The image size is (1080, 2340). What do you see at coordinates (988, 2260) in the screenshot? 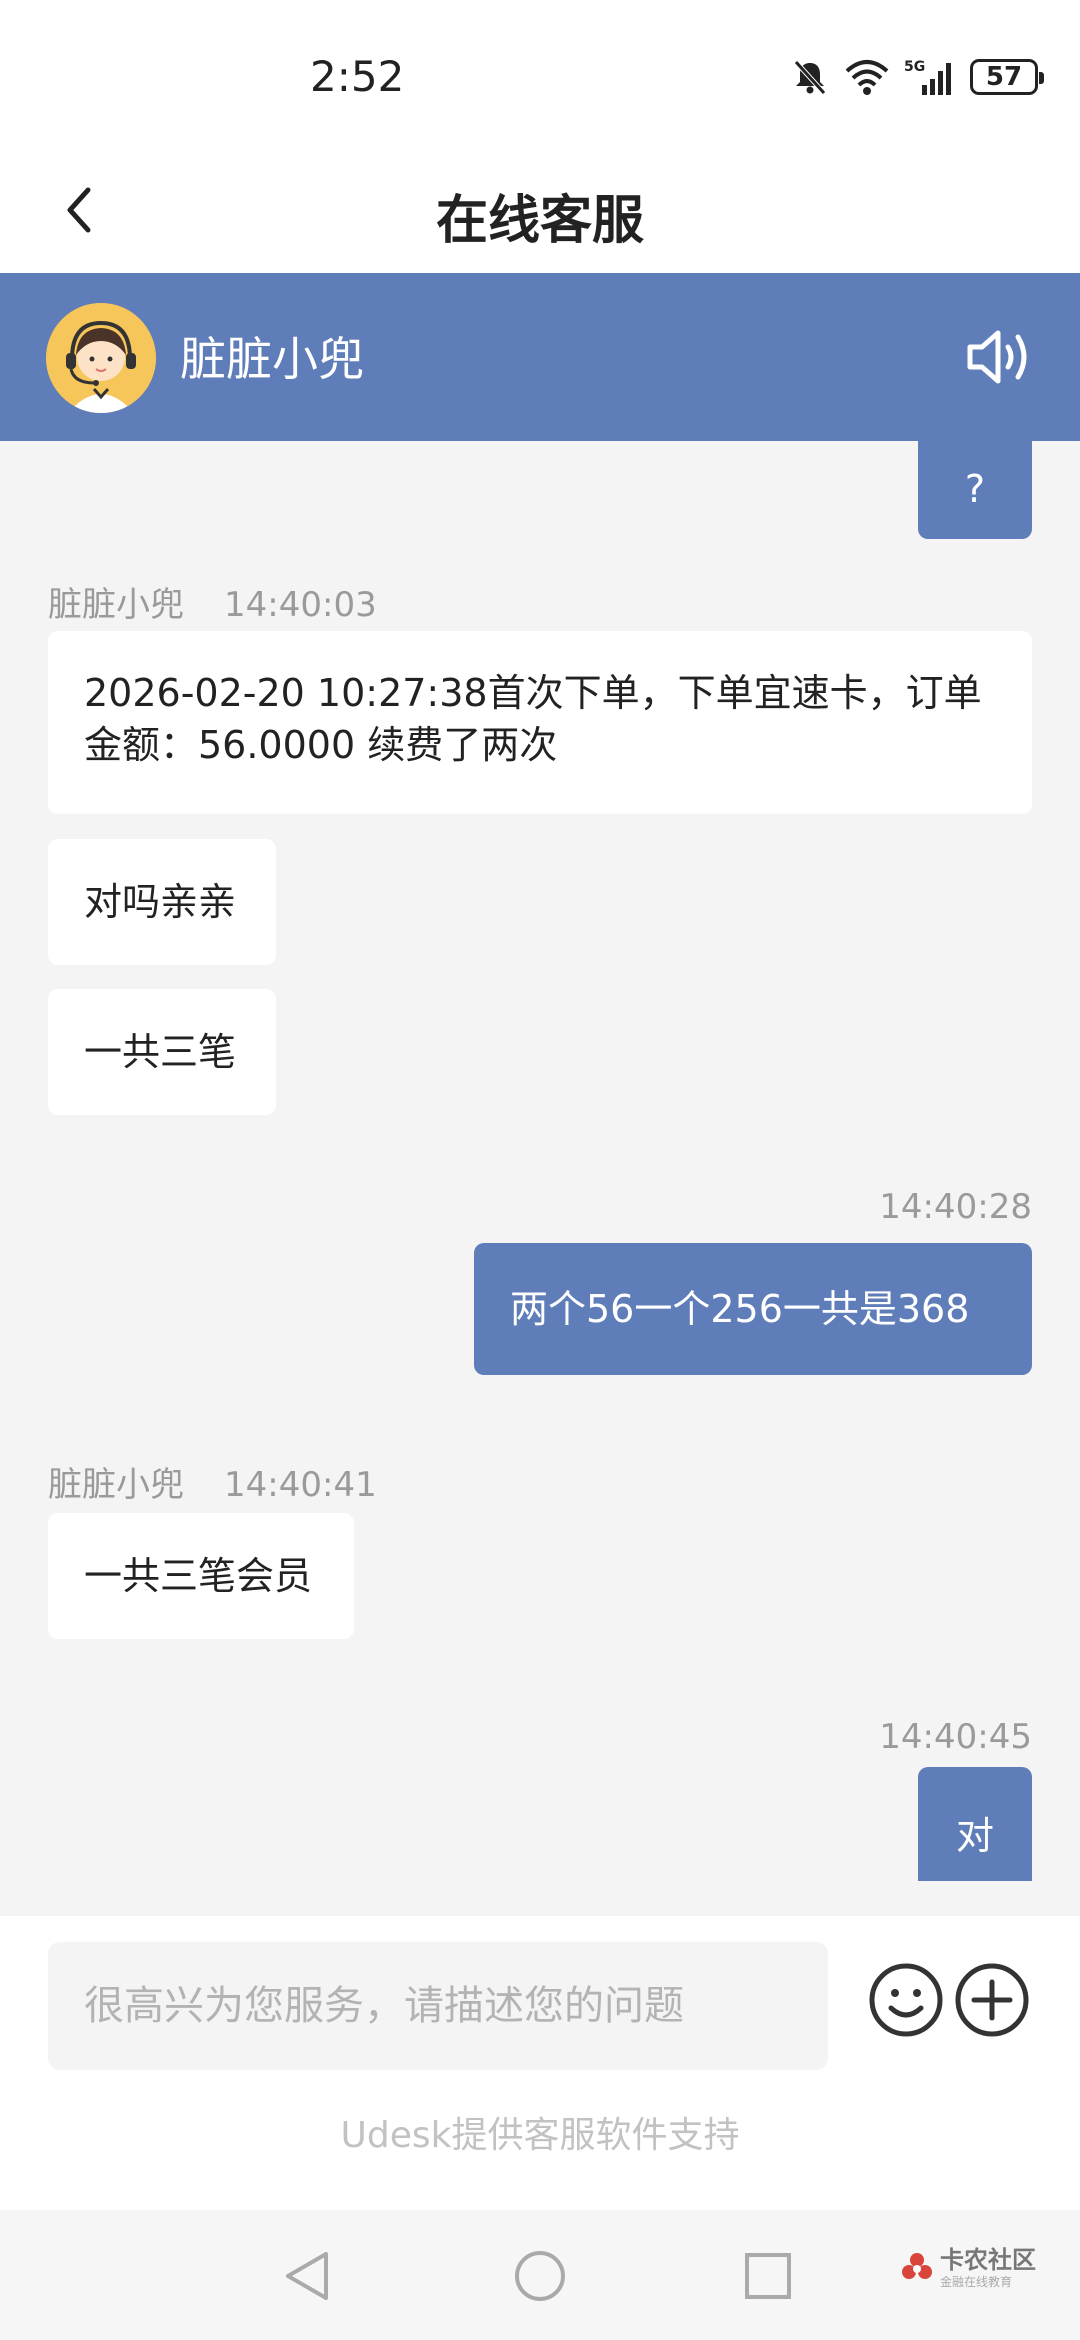
I see `watermark-text: 卡农社区` at bounding box center [988, 2260].